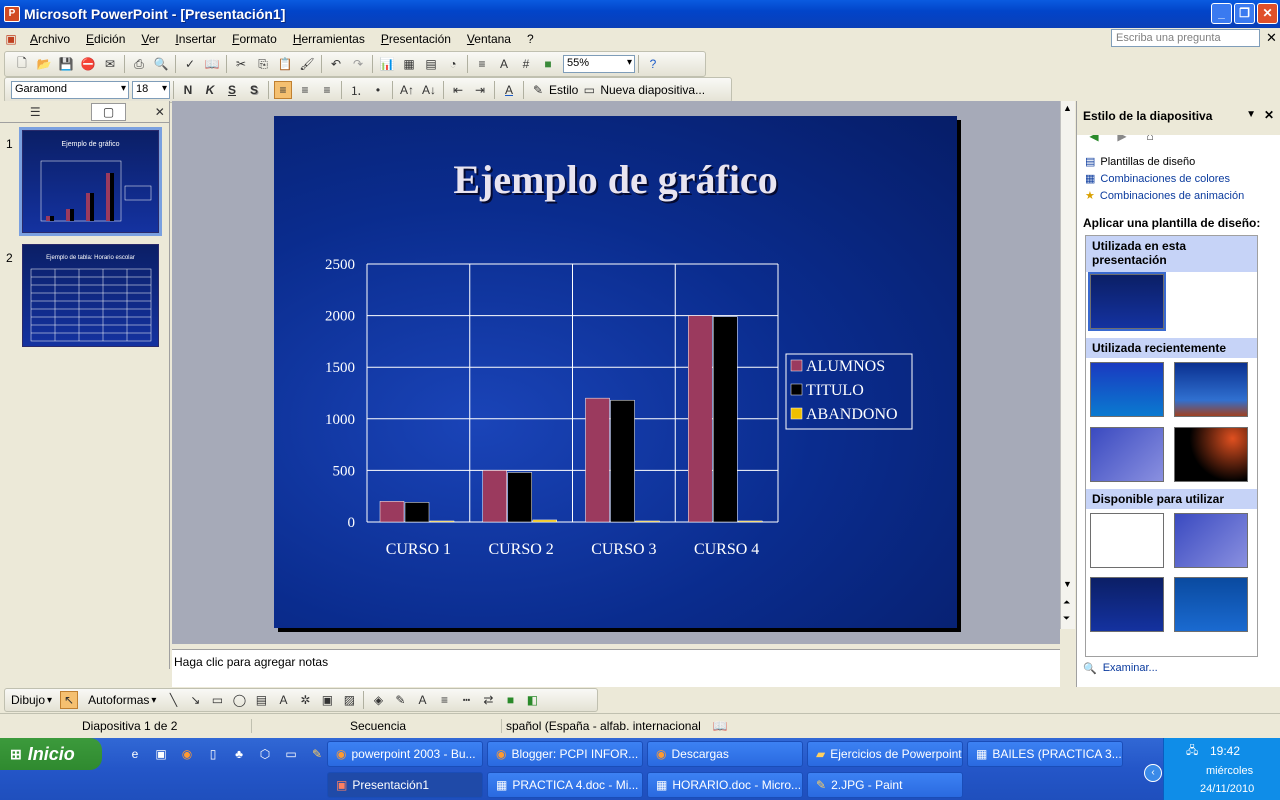  What do you see at coordinates (1225, 751) in the screenshot?
I see `clock-time: 19:42` at bounding box center [1225, 751].